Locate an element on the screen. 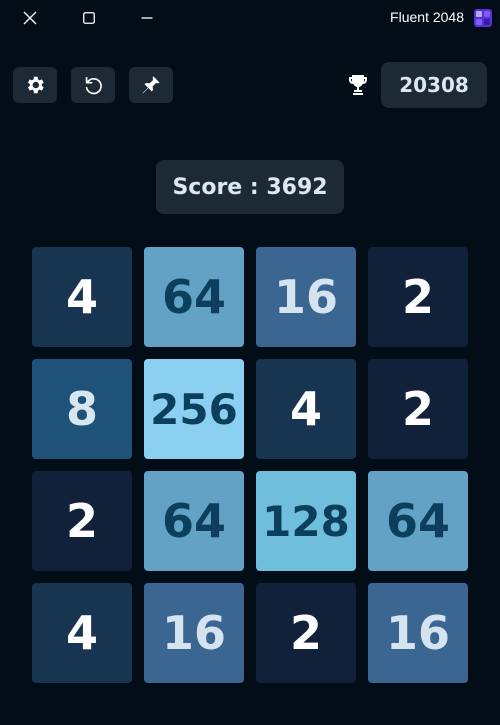 The width and height of the screenshot is (500, 725). settings-button is located at coordinates (35, 85).